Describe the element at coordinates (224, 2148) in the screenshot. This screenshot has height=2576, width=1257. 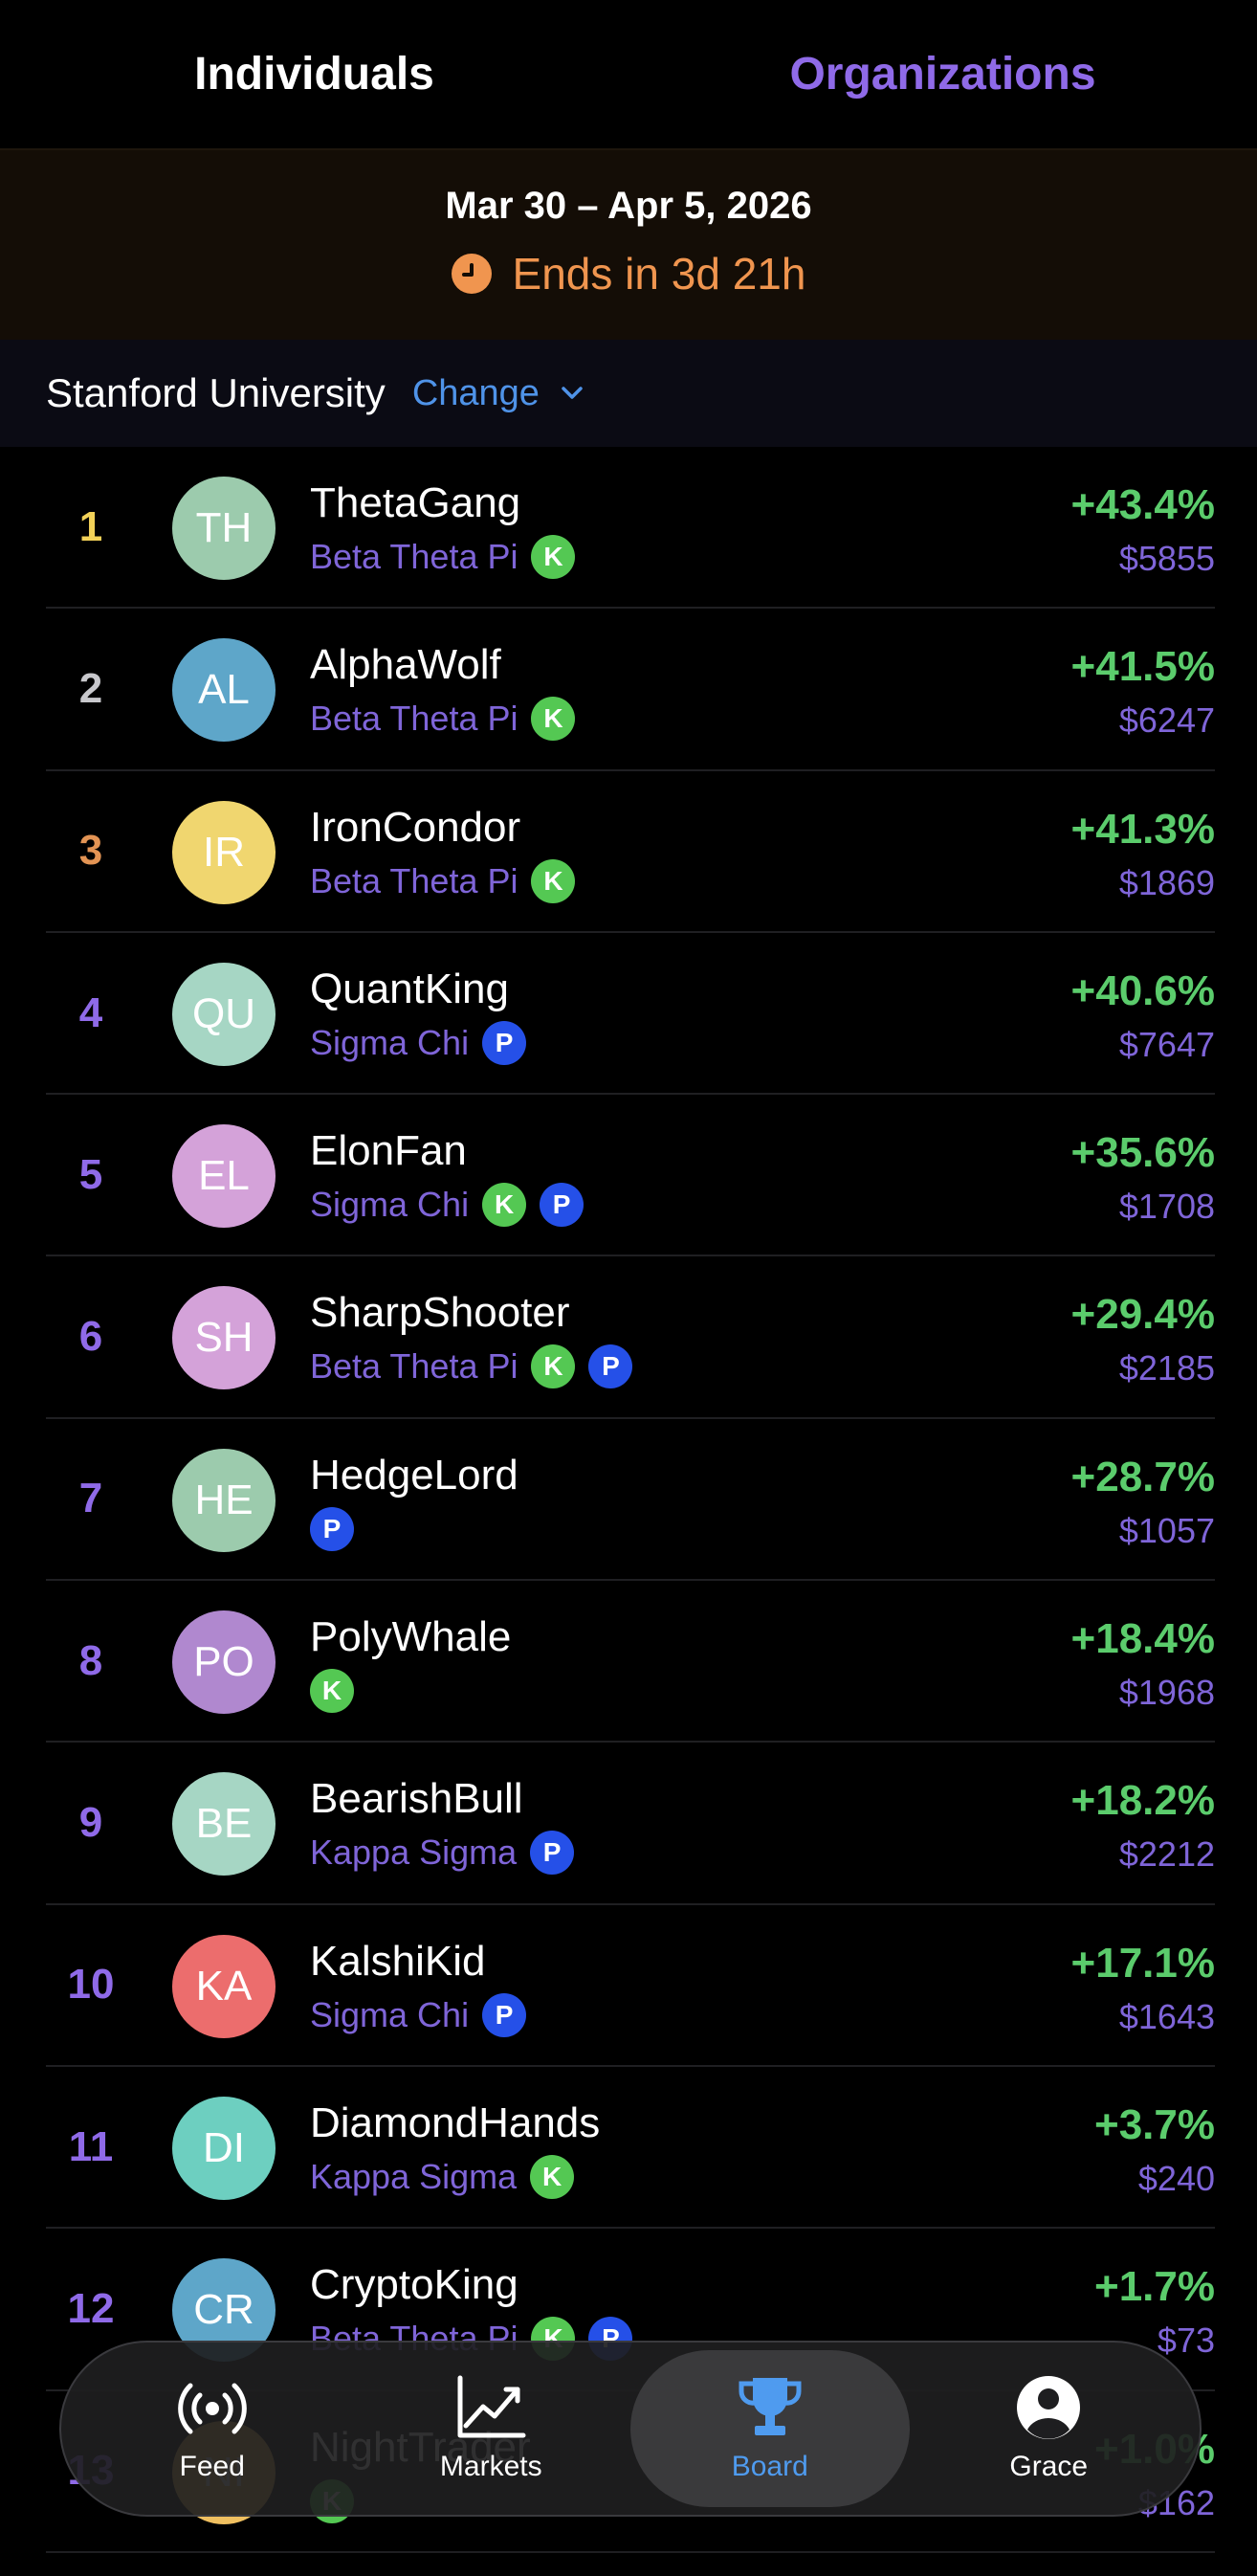
I see `avatar: DI` at that location.